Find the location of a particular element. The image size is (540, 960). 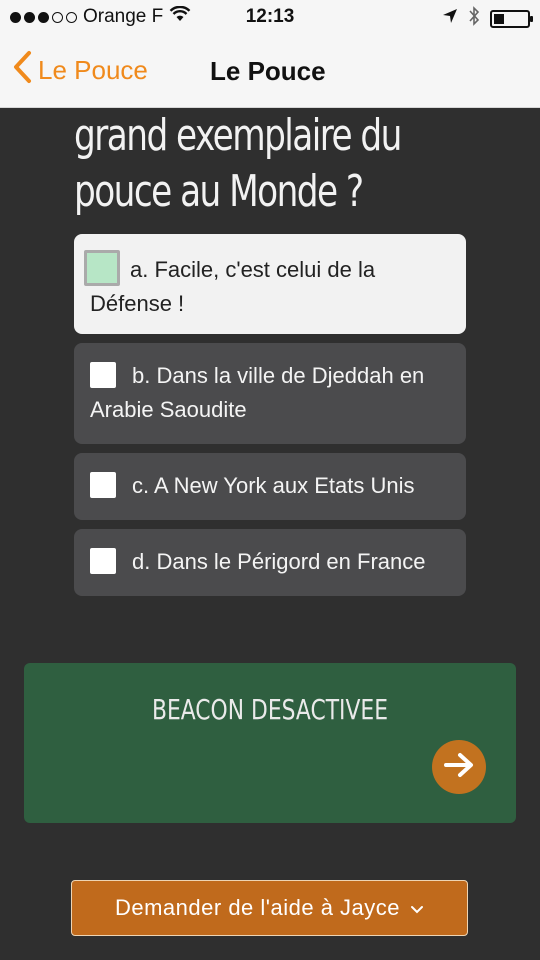

back-button: Le Pouce is located at coordinates (80, 70).